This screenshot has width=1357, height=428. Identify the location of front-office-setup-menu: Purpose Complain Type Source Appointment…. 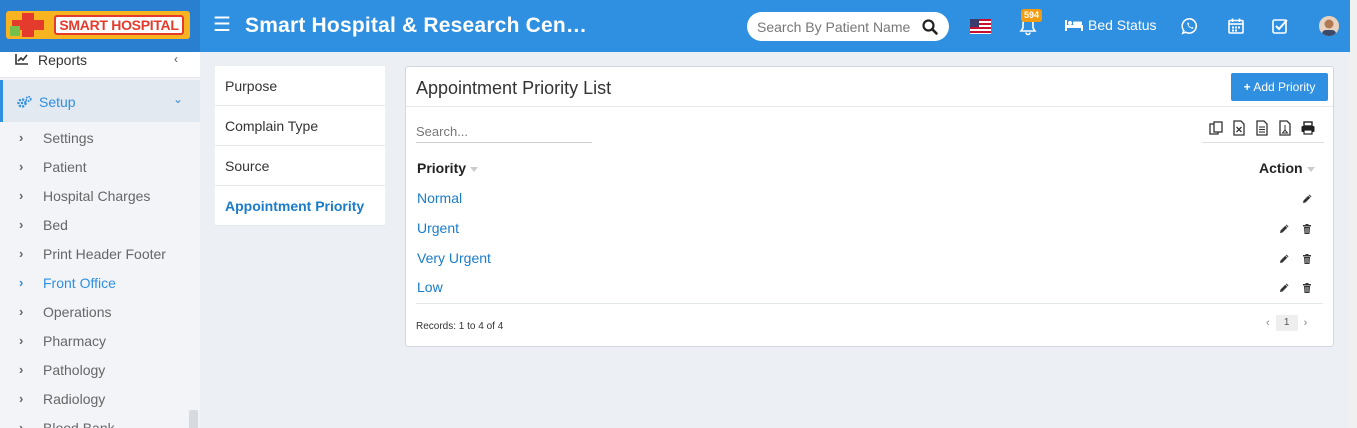
(300, 146).